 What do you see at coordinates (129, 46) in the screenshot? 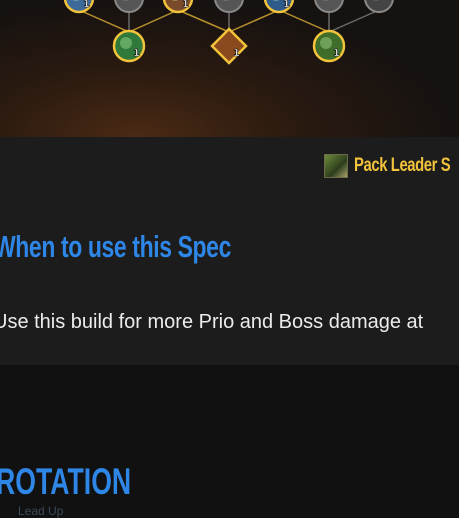
I see `poison-icon: 1` at bounding box center [129, 46].